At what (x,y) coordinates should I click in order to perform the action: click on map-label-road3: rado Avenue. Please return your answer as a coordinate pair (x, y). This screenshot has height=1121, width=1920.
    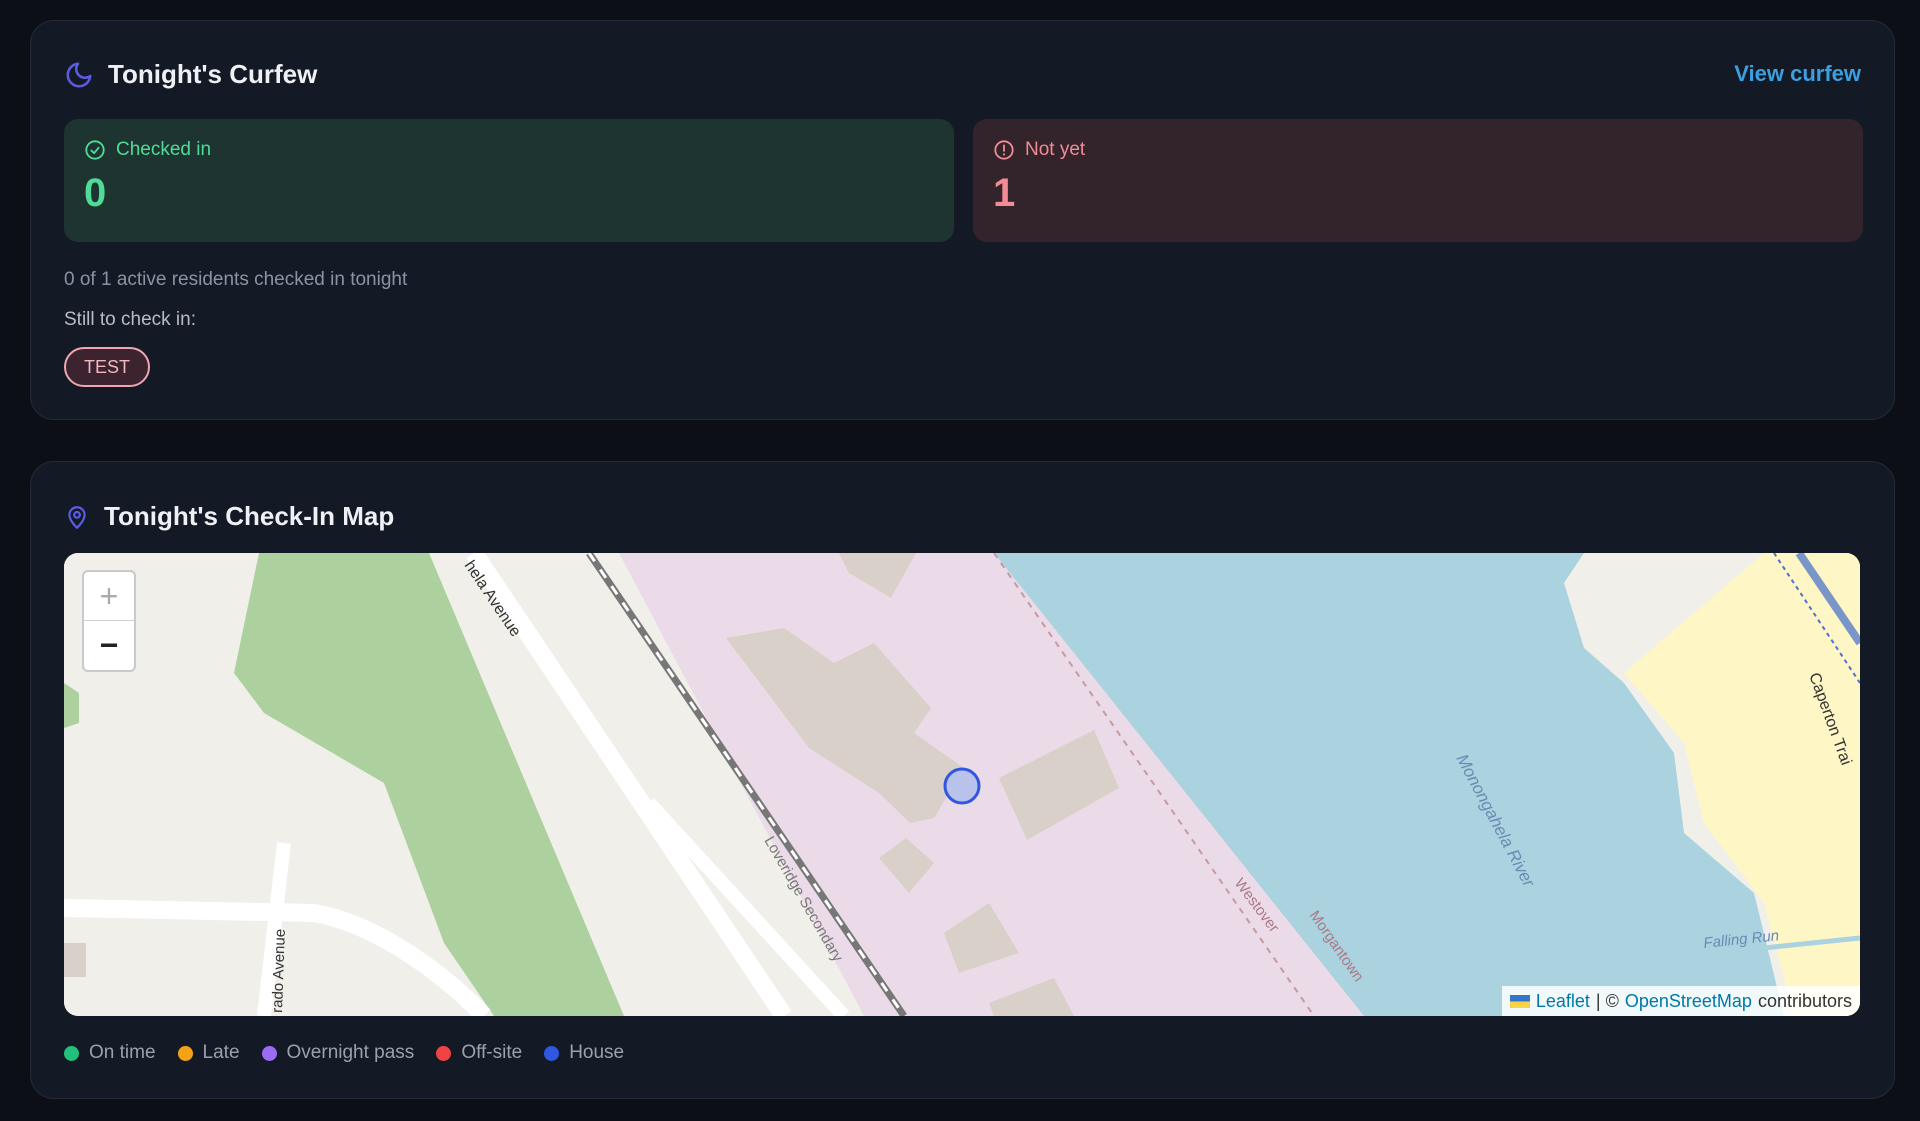
    Looking at the image, I should click on (279, 971).